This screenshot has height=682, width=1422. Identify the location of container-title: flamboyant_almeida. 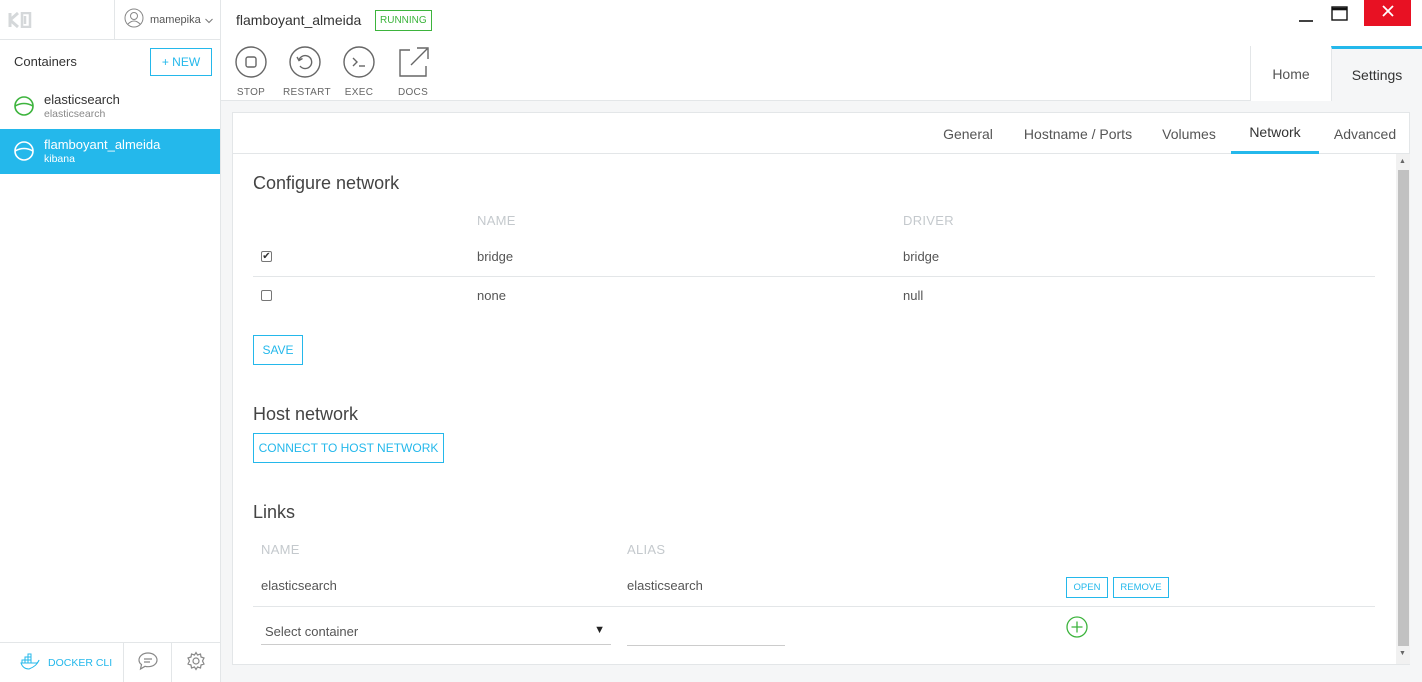
(299, 20).